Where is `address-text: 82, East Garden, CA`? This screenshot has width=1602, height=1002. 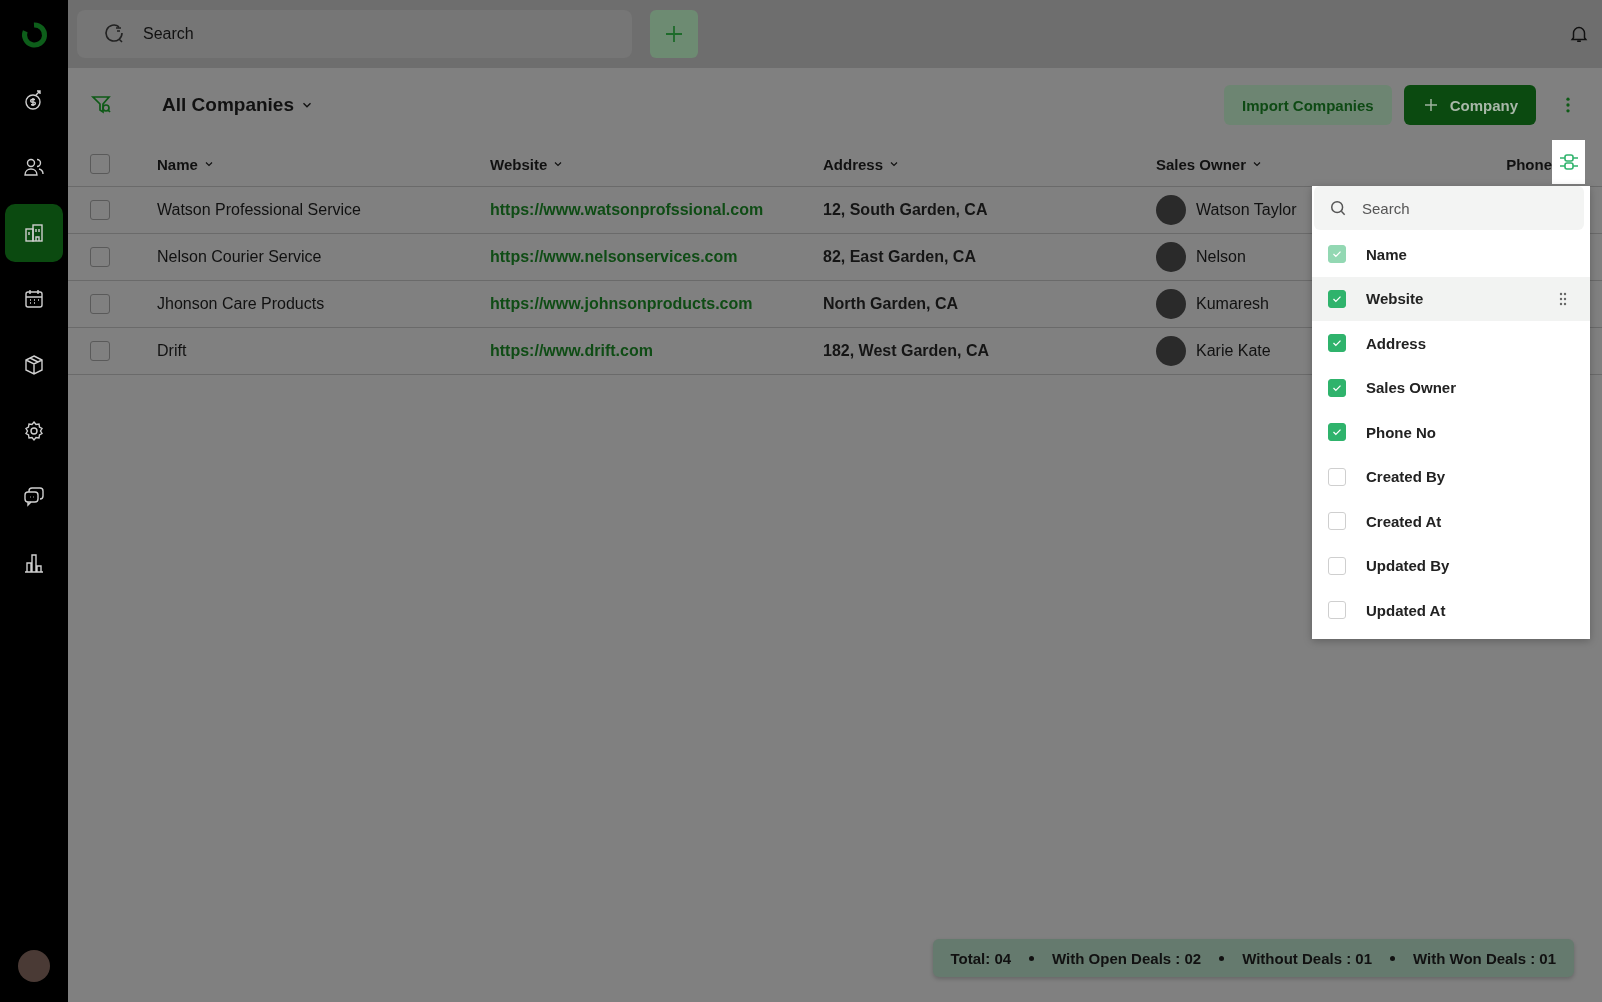 address-text: 82, East Garden, CA is located at coordinates (899, 256).